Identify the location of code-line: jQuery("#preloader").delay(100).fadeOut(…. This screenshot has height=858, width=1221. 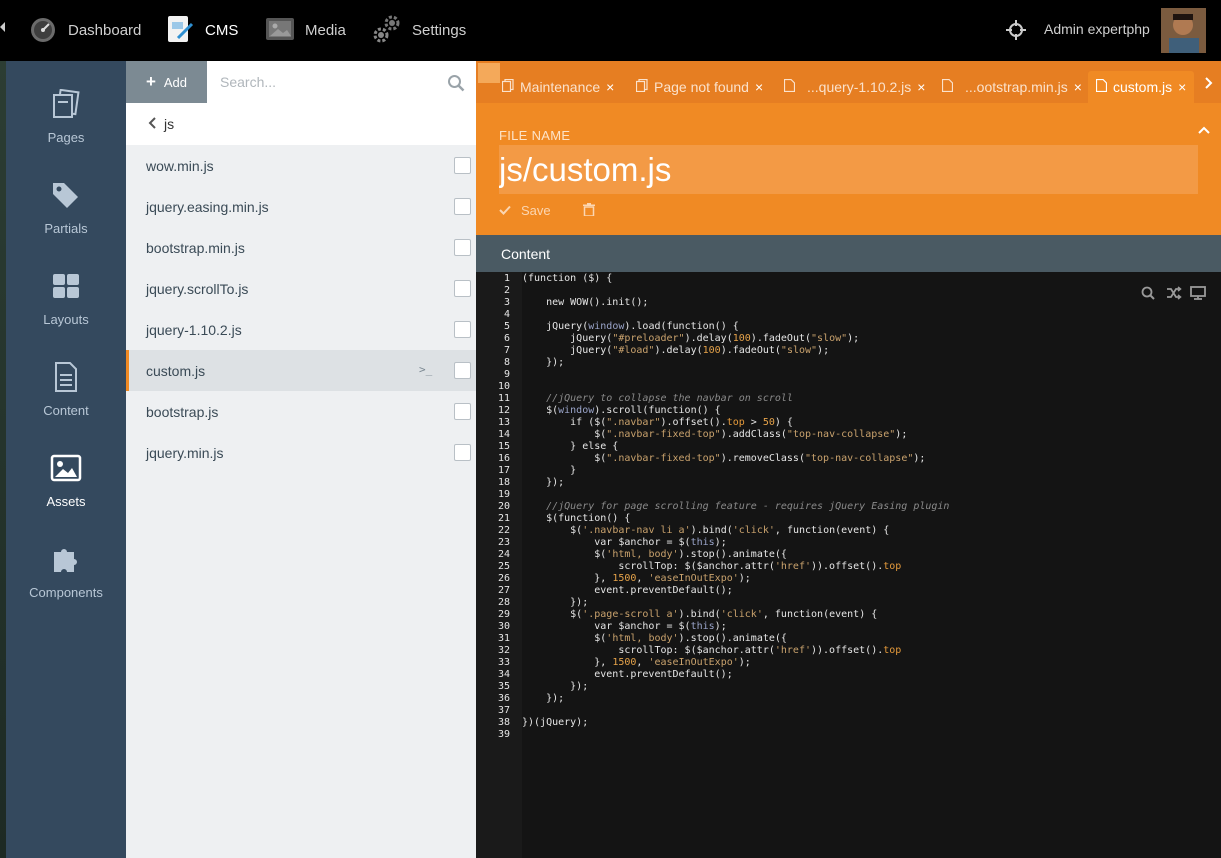
(690, 338).